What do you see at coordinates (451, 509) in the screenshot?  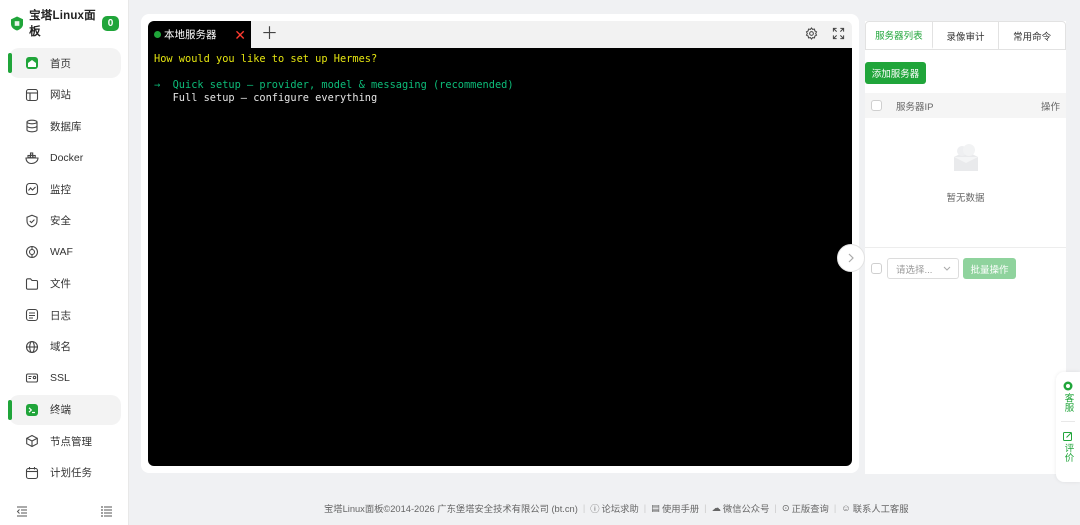 I see `copyright-text: 宝塔Linux面板©2014-2026 广东堡塔安全技术有限公司 (bt.cn)` at bounding box center [451, 509].